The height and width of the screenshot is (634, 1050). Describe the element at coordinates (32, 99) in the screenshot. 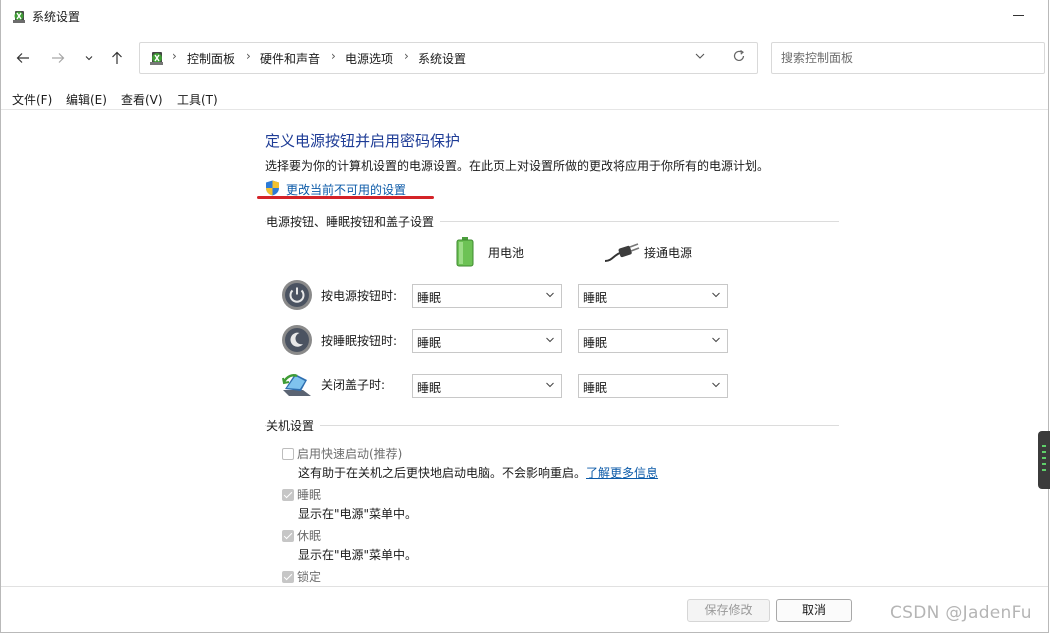

I see `menu-file: 文件(F)` at that location.